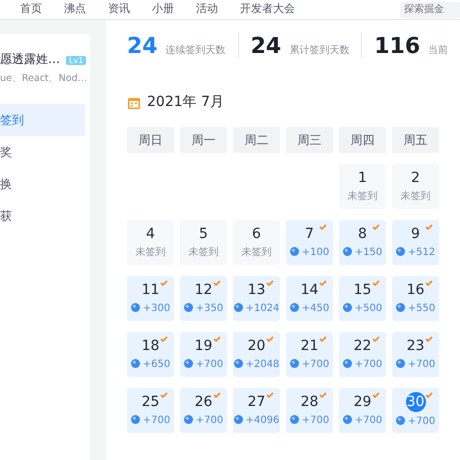 The height and width of the screenshot is (460, 460). Describe the element at coordinates (397, 47) in the screenshot. I see `stat-value: 116` at that location.